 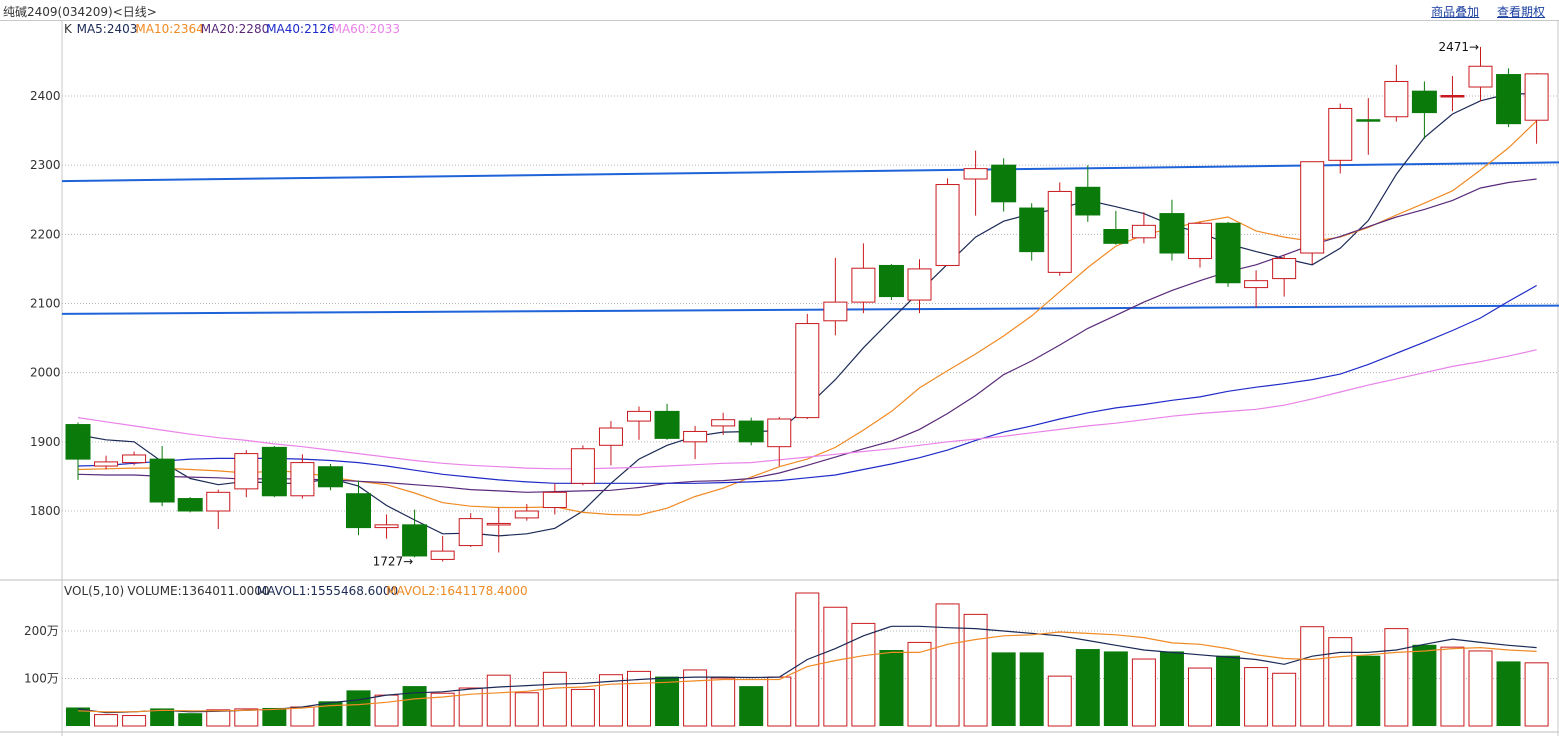 I want to click on vol-legend-item-2: MAVOL1:1555468.6000, so click(x=327, y=591).